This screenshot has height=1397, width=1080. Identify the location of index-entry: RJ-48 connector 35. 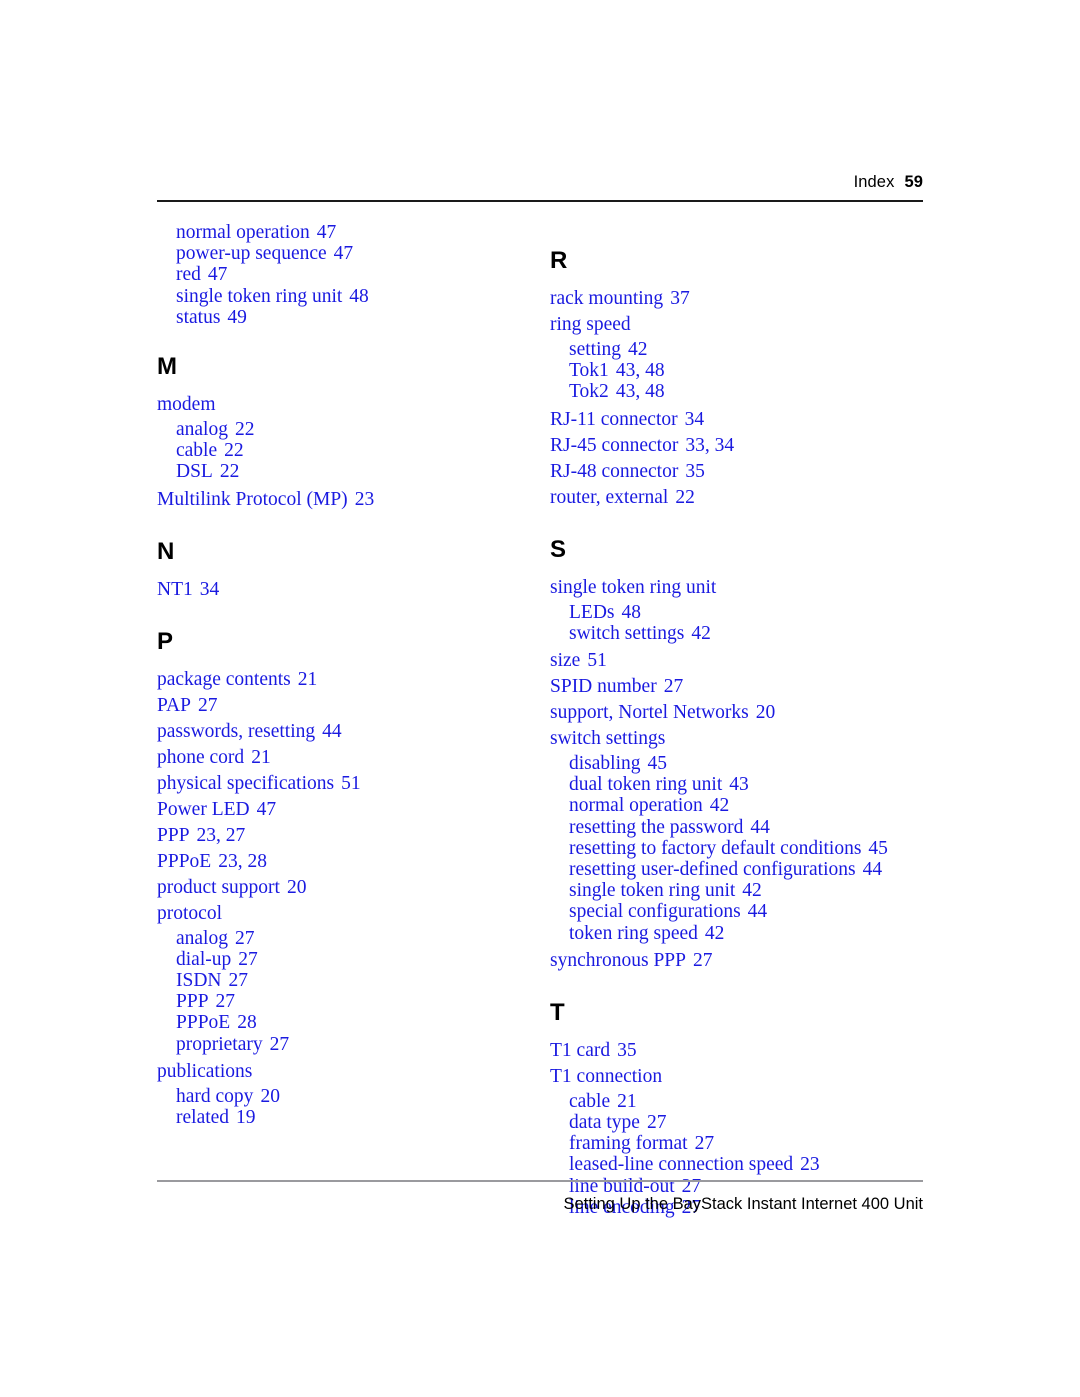
(745, 472).